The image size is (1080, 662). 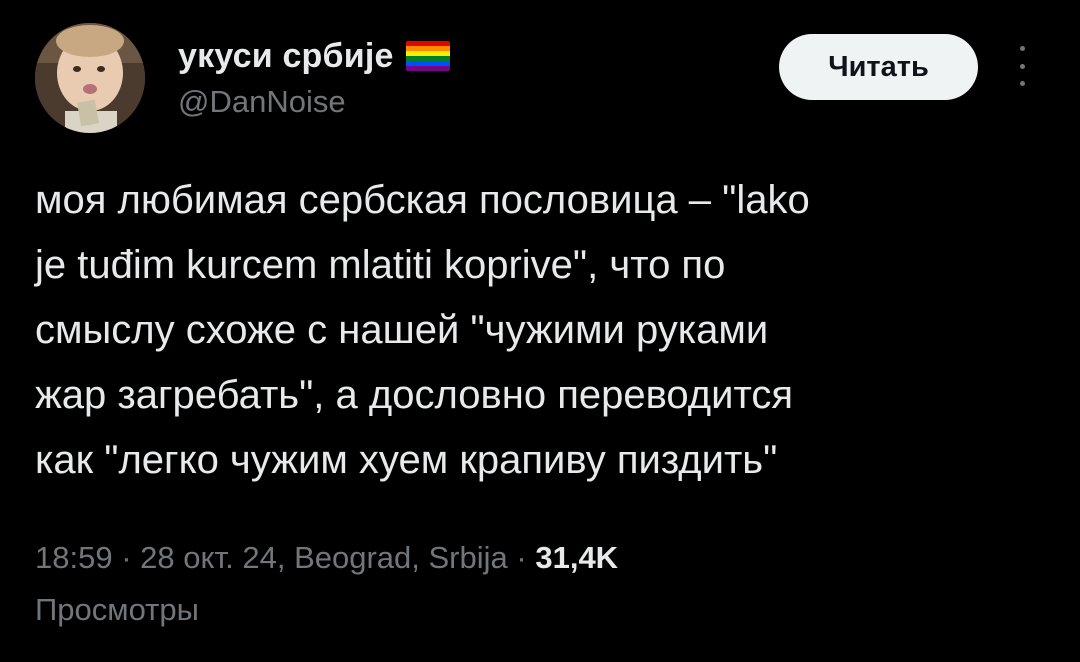 What do you see at coordinates (380, 265) in the screenshot?
I see `tweet-text-line: je tuđim kurcem mlatiti koprive", что по` at bounding box center [380, 265].